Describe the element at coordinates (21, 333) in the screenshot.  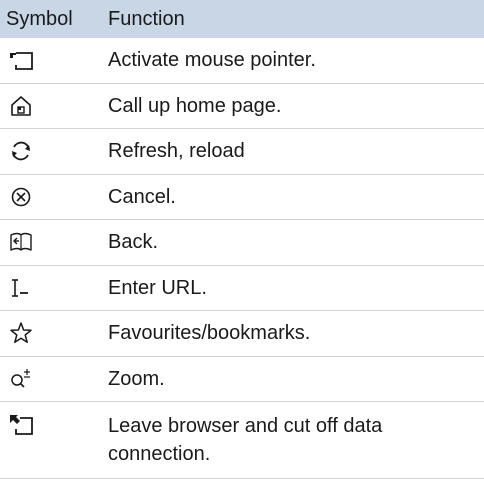
I see `star-icon` at that location.